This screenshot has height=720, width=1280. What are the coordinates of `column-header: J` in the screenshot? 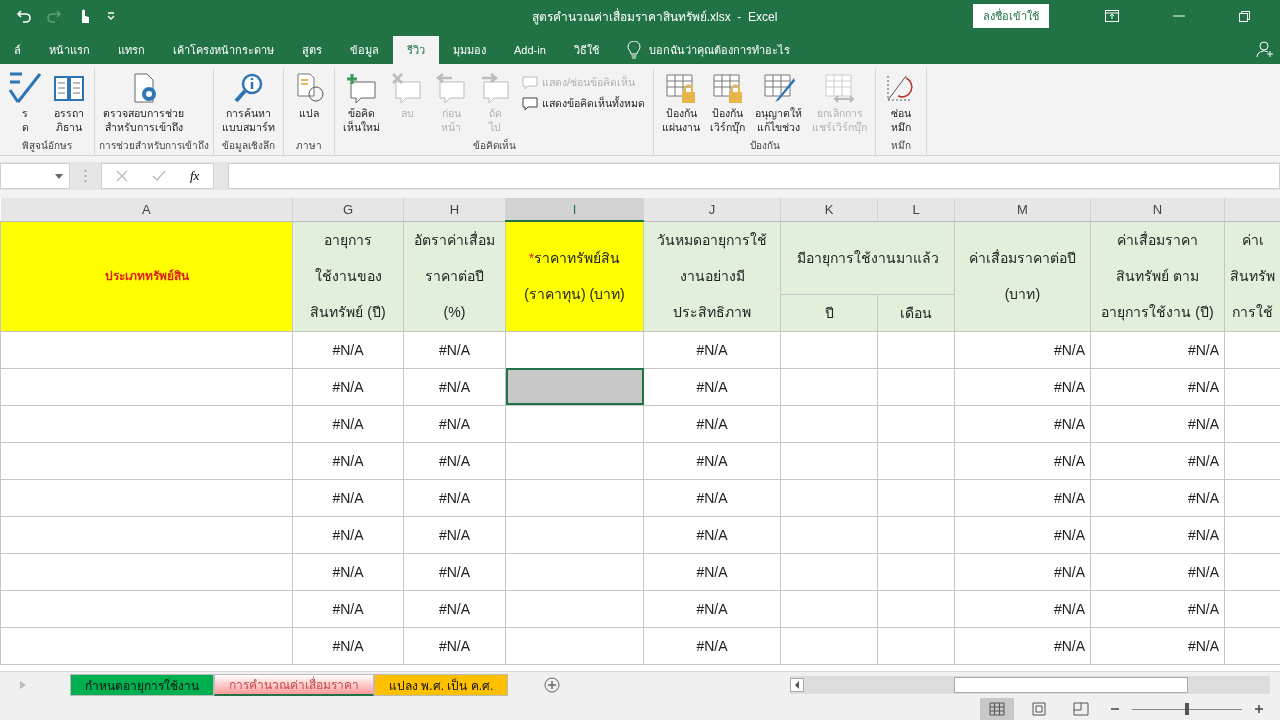 It's located at (712, 209).